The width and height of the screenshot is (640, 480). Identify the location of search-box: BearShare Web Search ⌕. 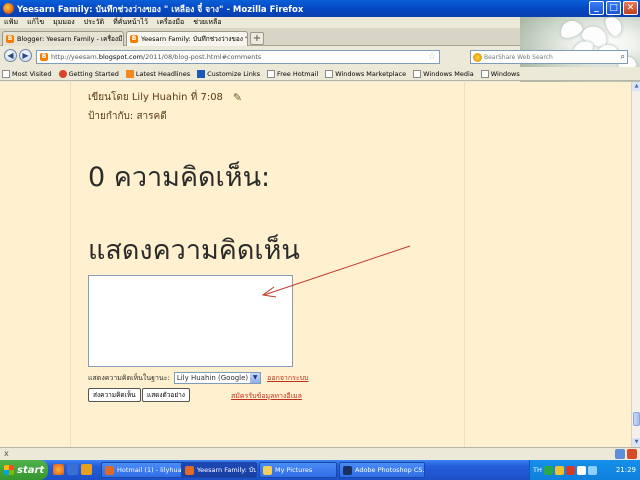
(549, 57).